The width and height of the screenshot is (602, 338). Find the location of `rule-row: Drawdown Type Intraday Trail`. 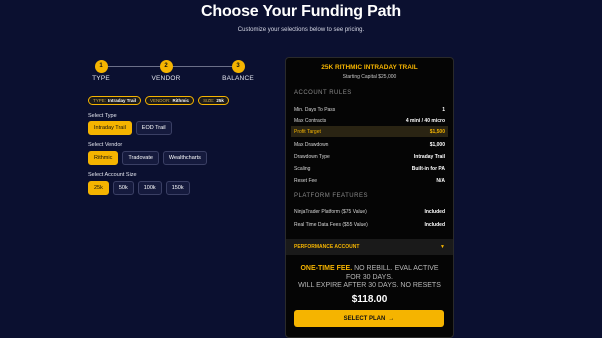

rule-row: Drawdown Type Intraday Trail is located at coordinates (369, 156).